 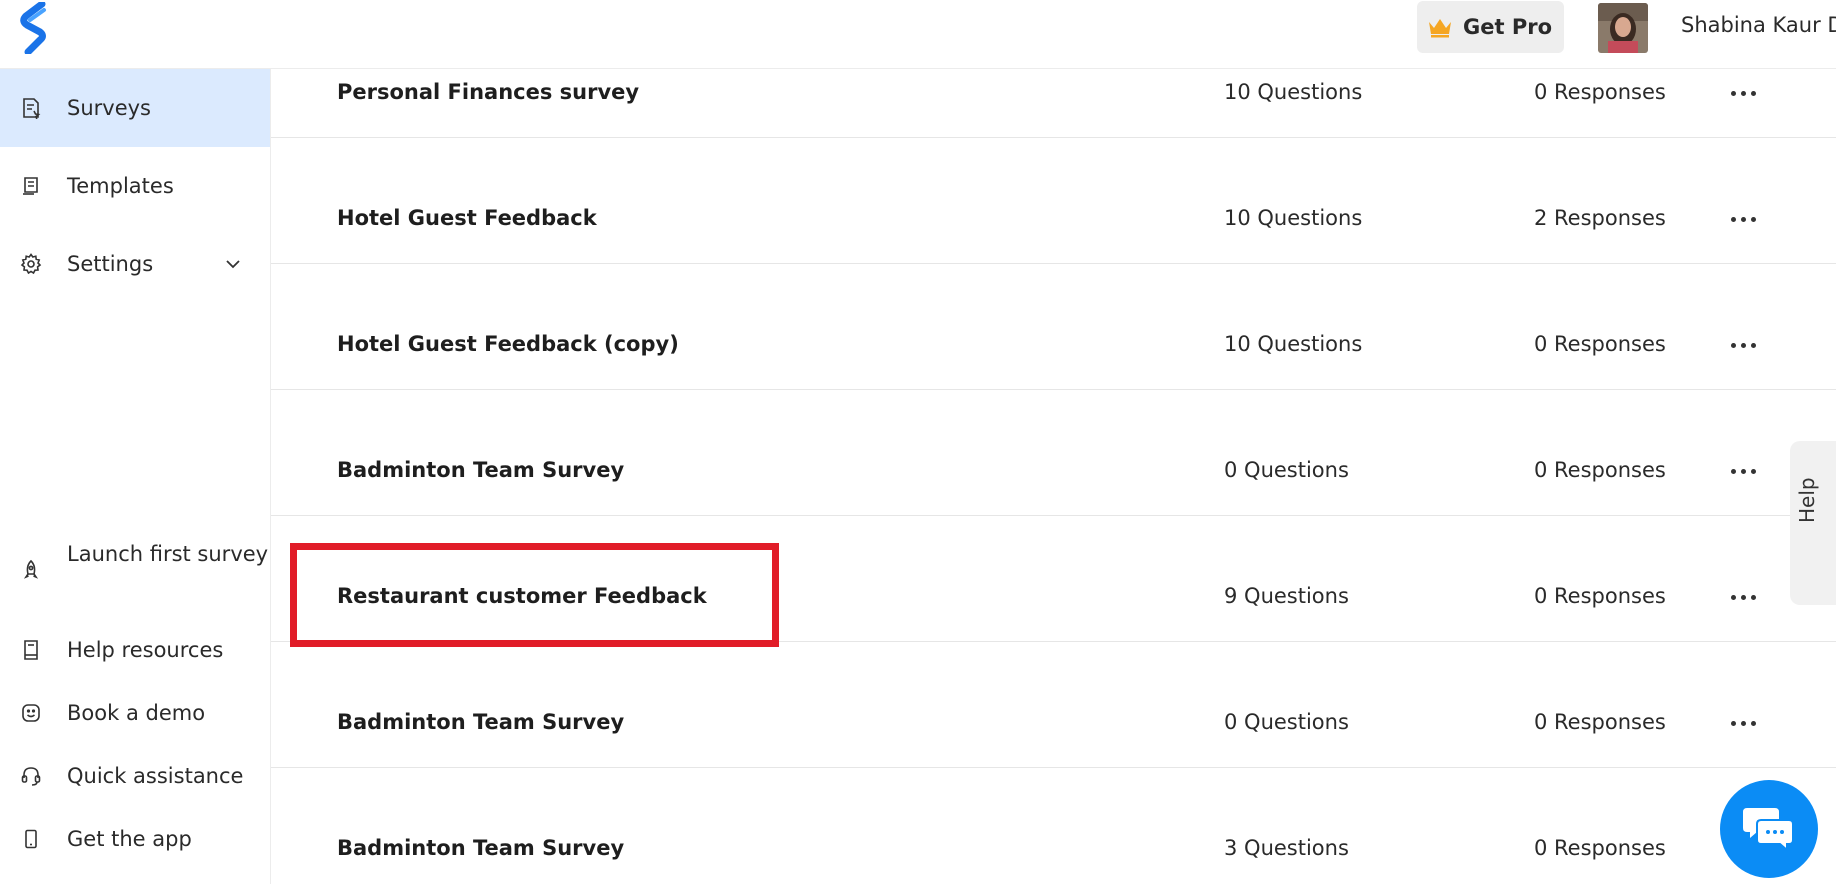 I want to click on sidebar-item-settings: Settings, so click(x=135, y=264).